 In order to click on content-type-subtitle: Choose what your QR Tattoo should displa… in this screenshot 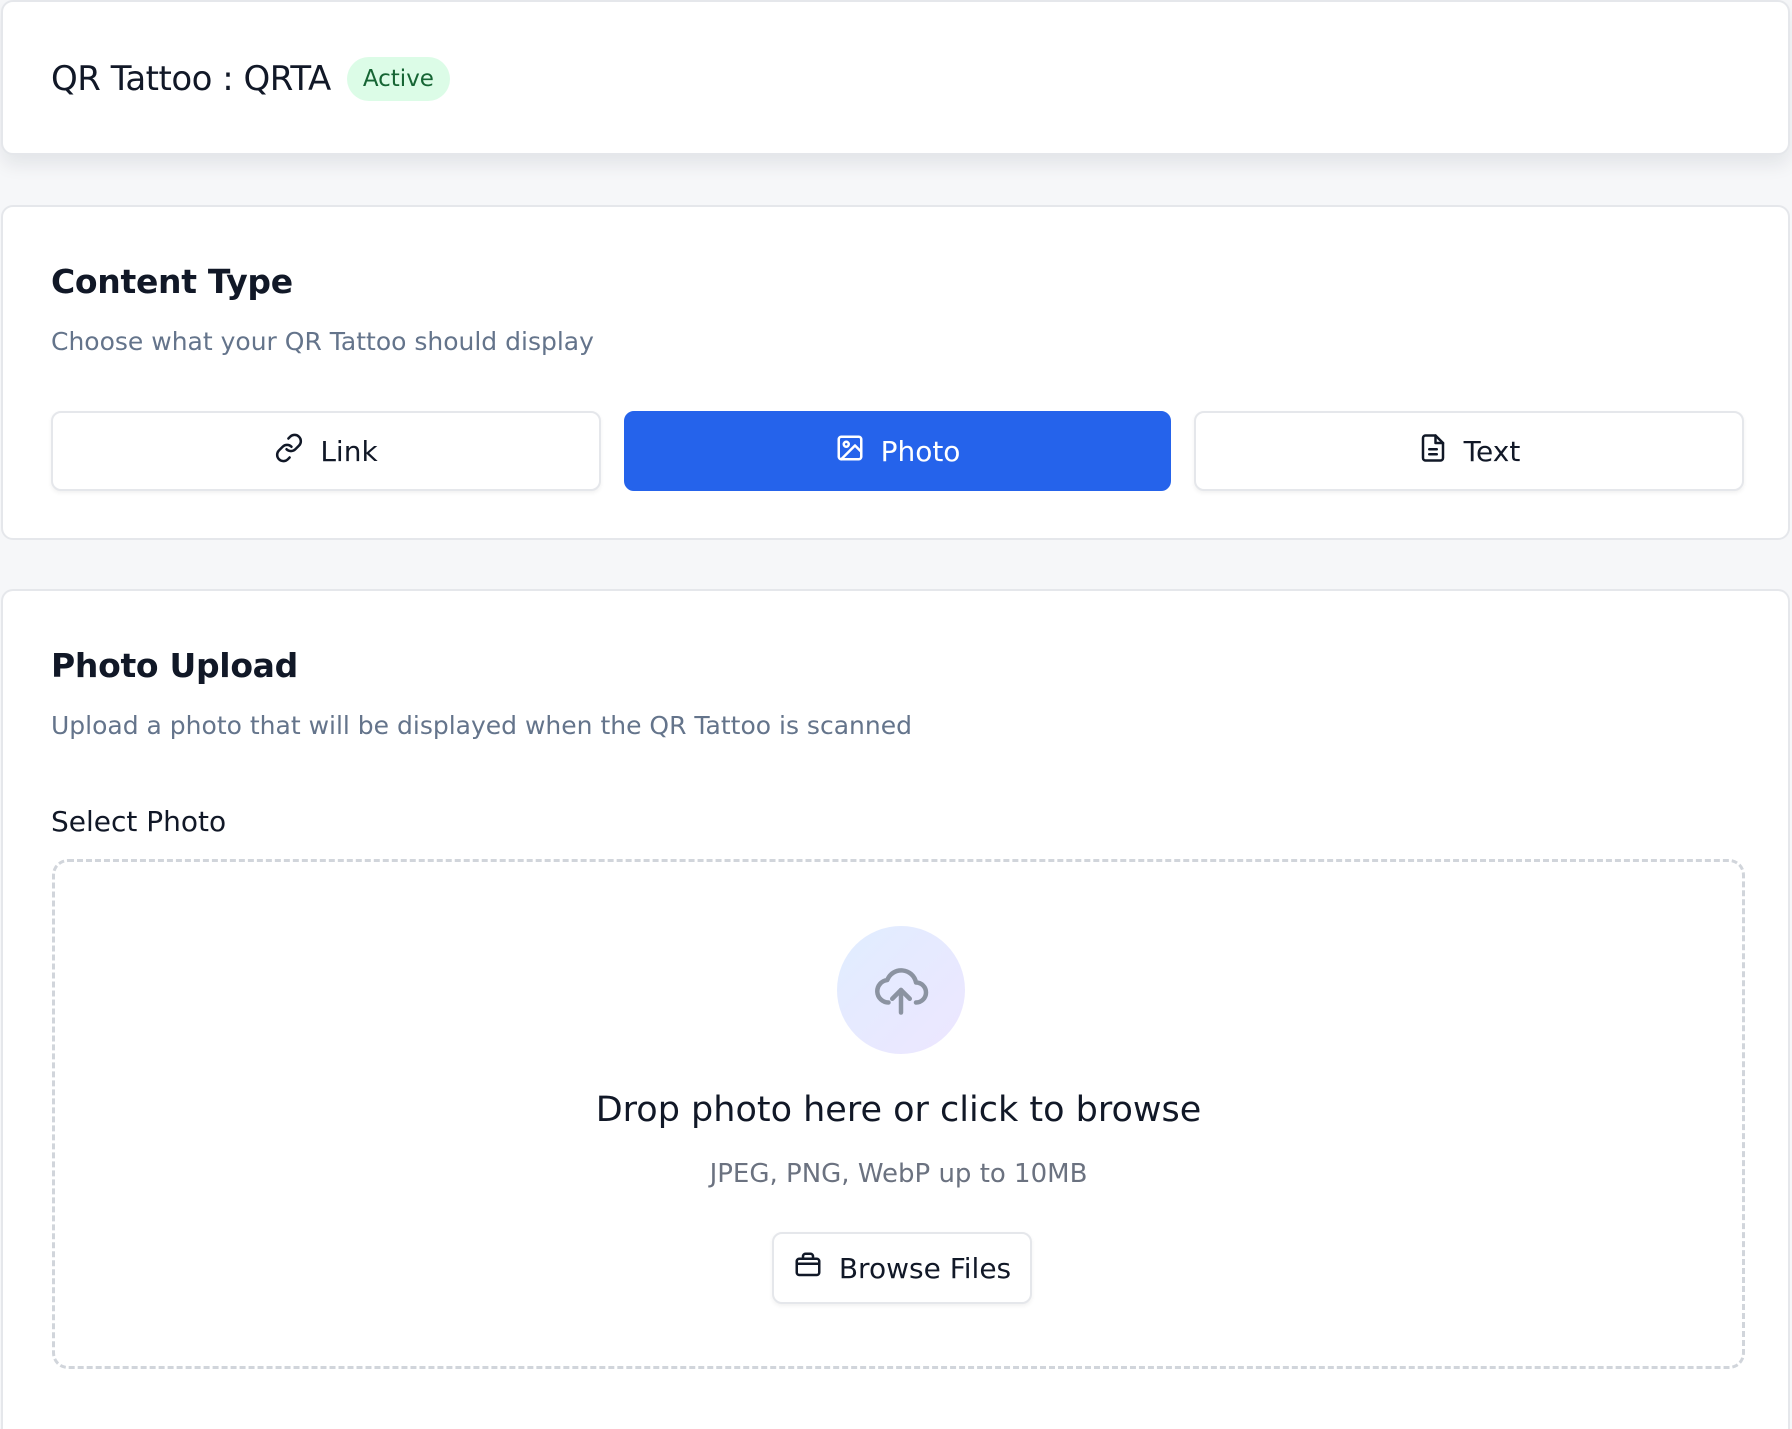, I will do `click(322, 341)`.